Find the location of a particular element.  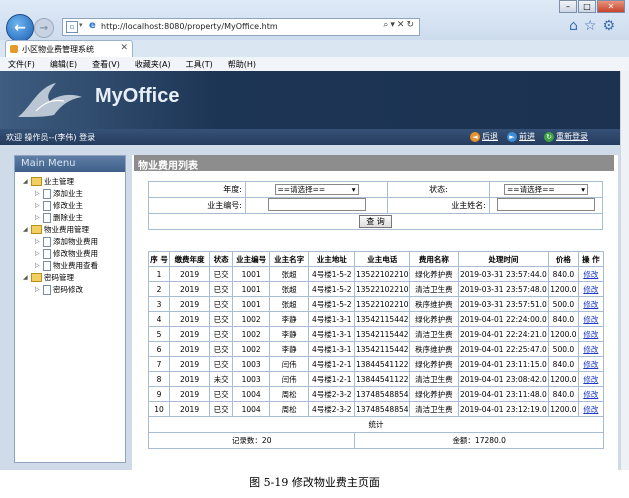

nav-back: ◄ 后退 is located at coordinates (484, 136).